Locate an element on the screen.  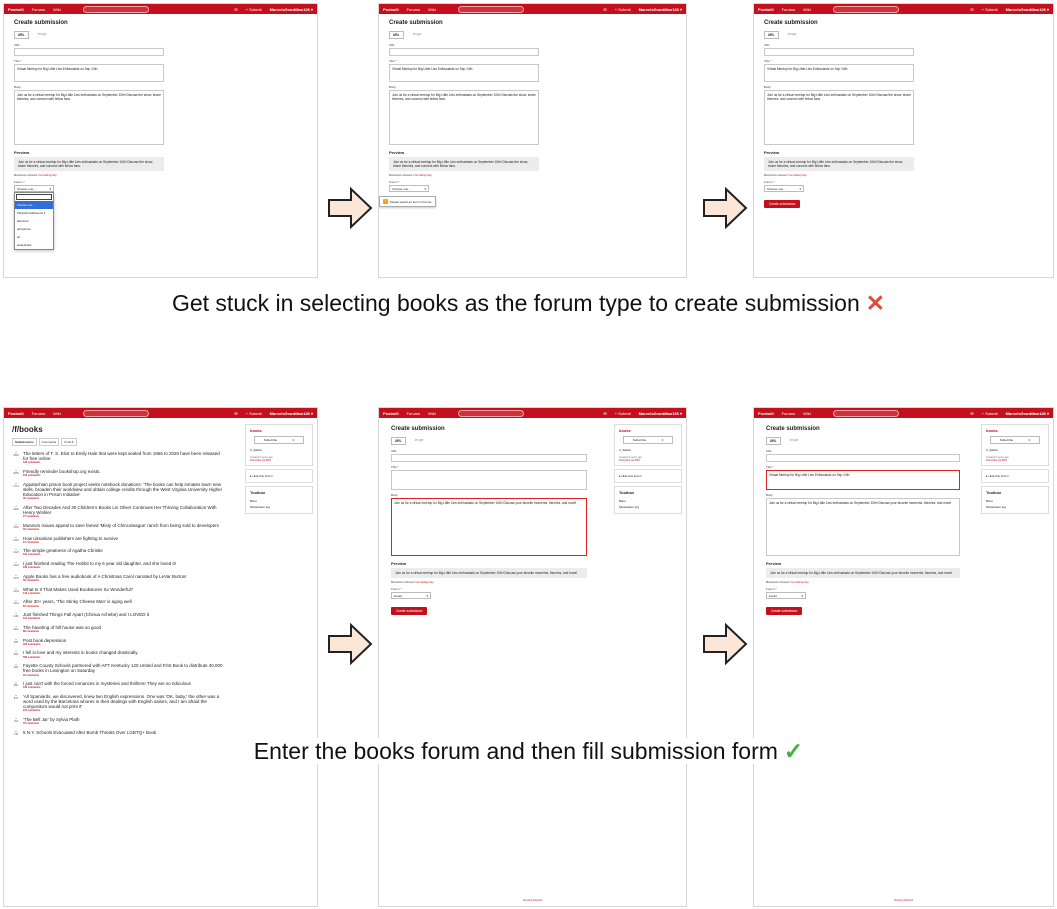
comments-link: 144 comments is located at coordinates (78, 593).